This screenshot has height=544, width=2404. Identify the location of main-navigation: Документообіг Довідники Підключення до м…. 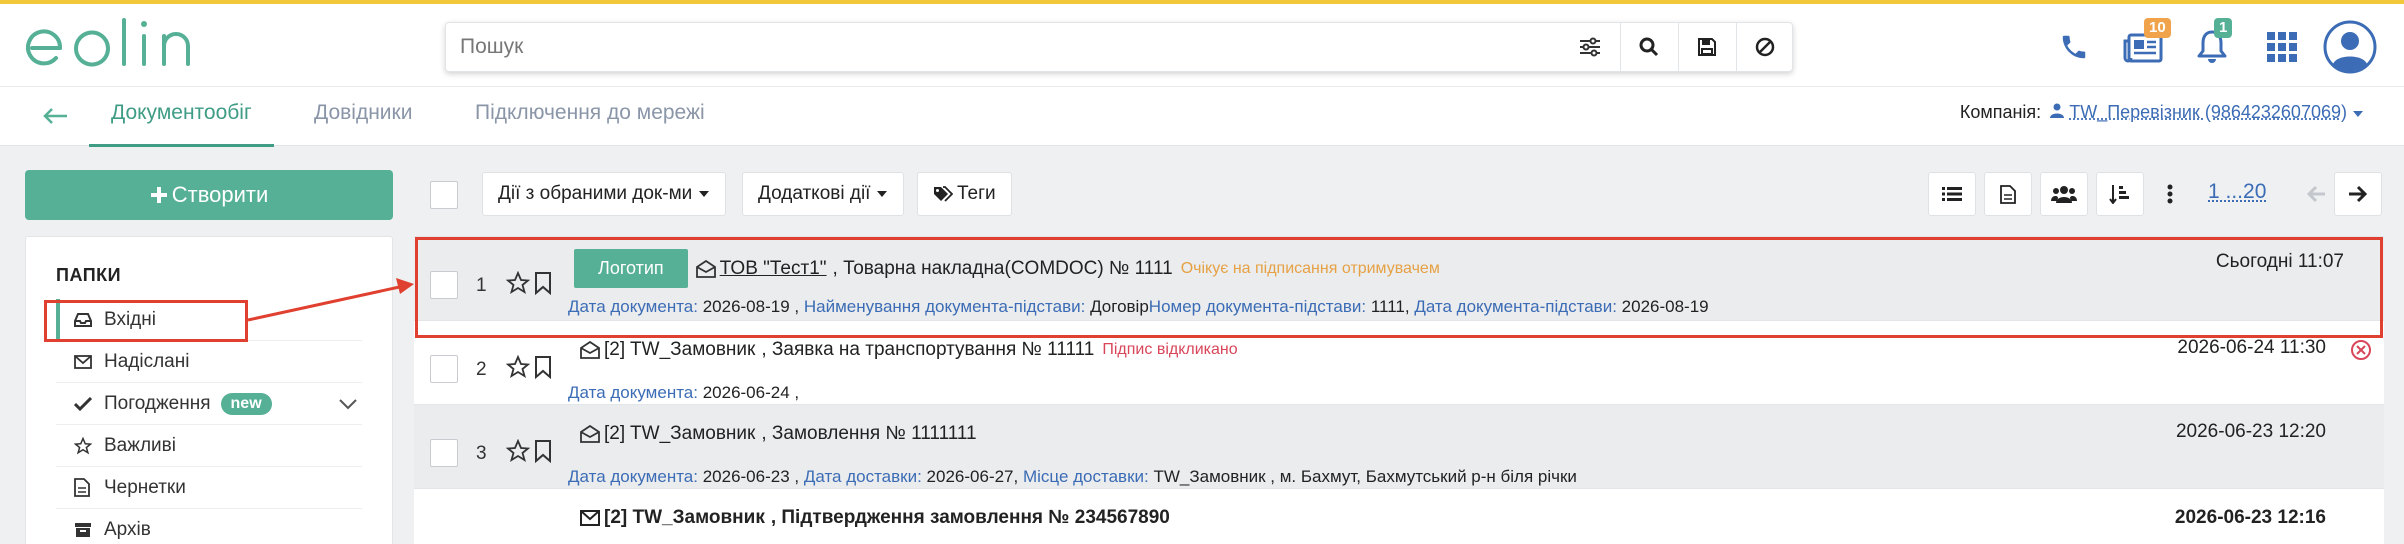
(1202, 116).